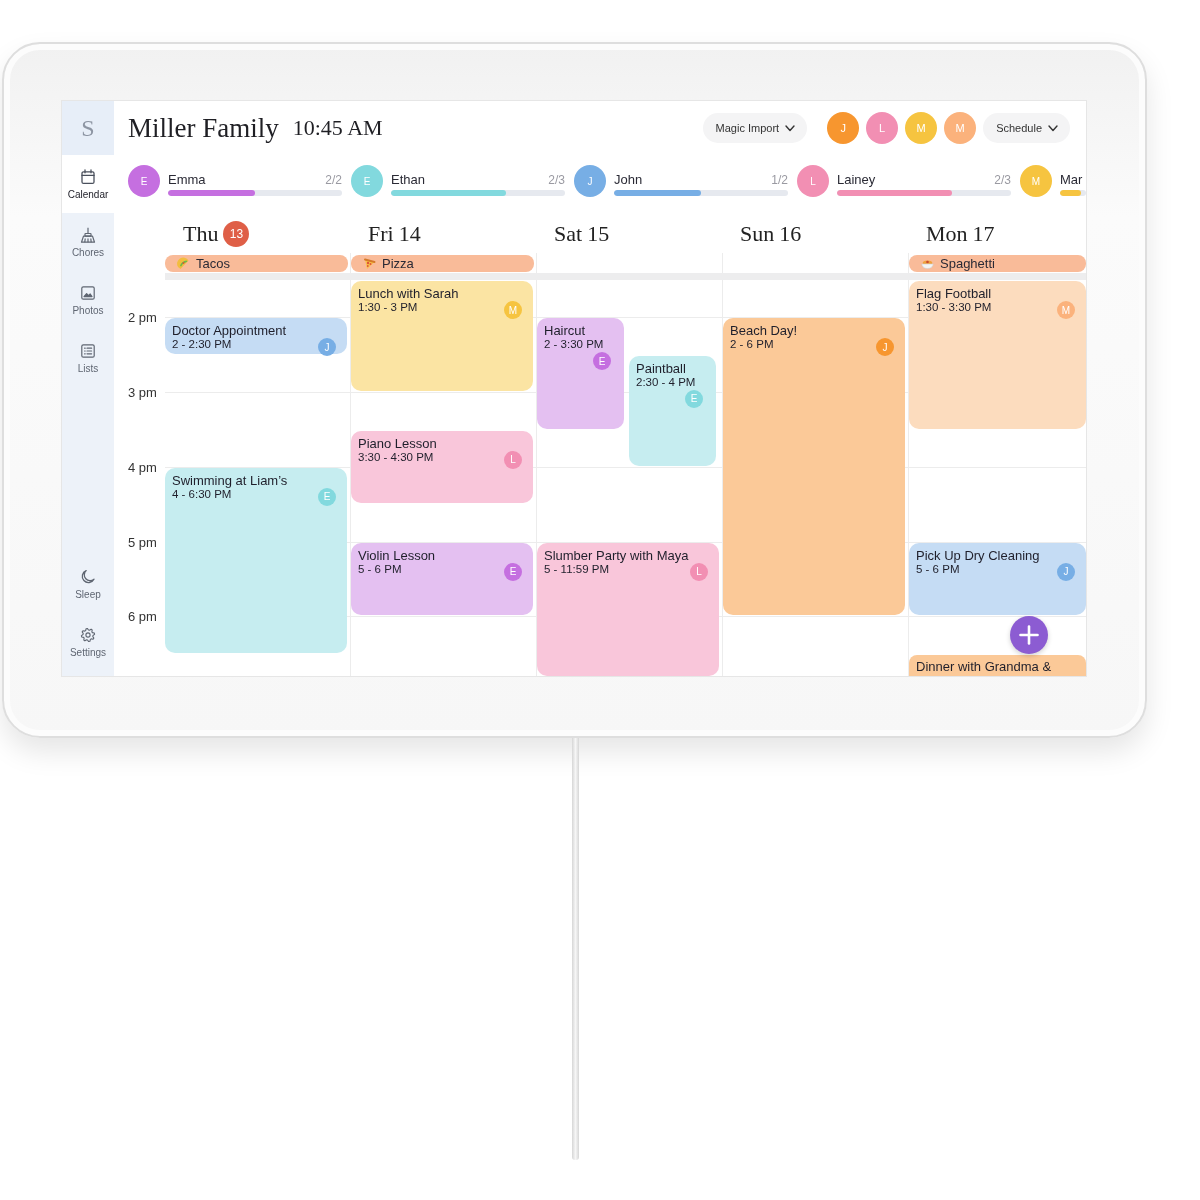  What do you see at coordinates (927, 263) in the screenshot?
I see `pasta-bowl-icon` at bounding box center [927, 263].